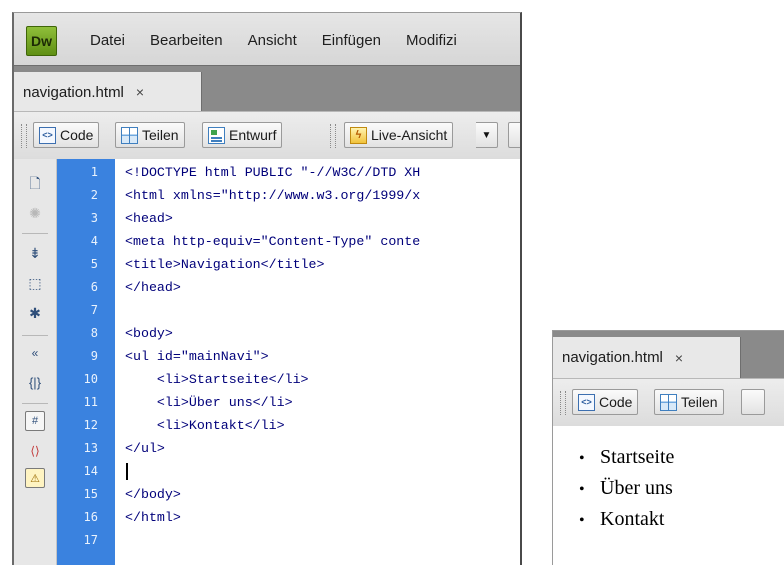  Describe the element at coordinates (35, 353) in the screenshot. I see `select-parent-tag-icon: «` at that location.